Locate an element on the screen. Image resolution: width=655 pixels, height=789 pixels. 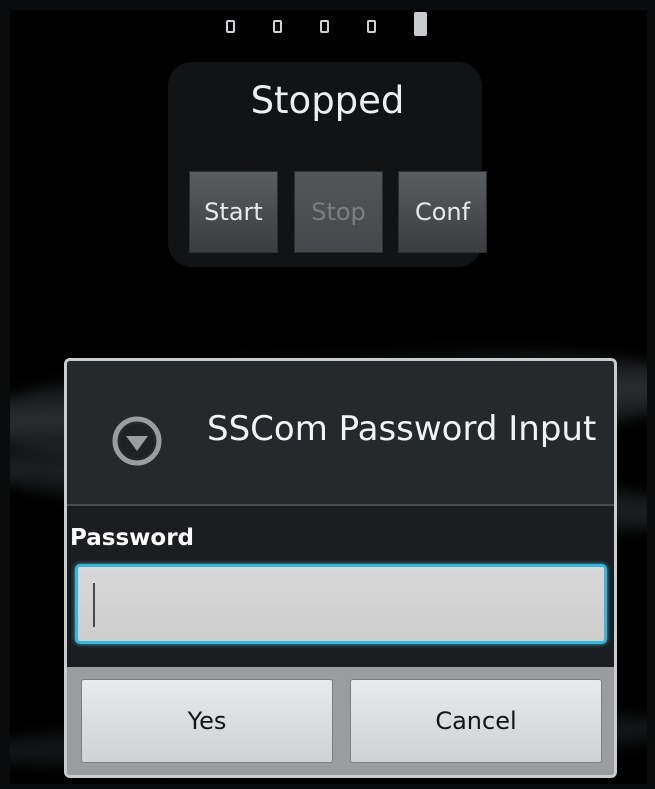
password-label: Password is located at coordinates (132, 538).